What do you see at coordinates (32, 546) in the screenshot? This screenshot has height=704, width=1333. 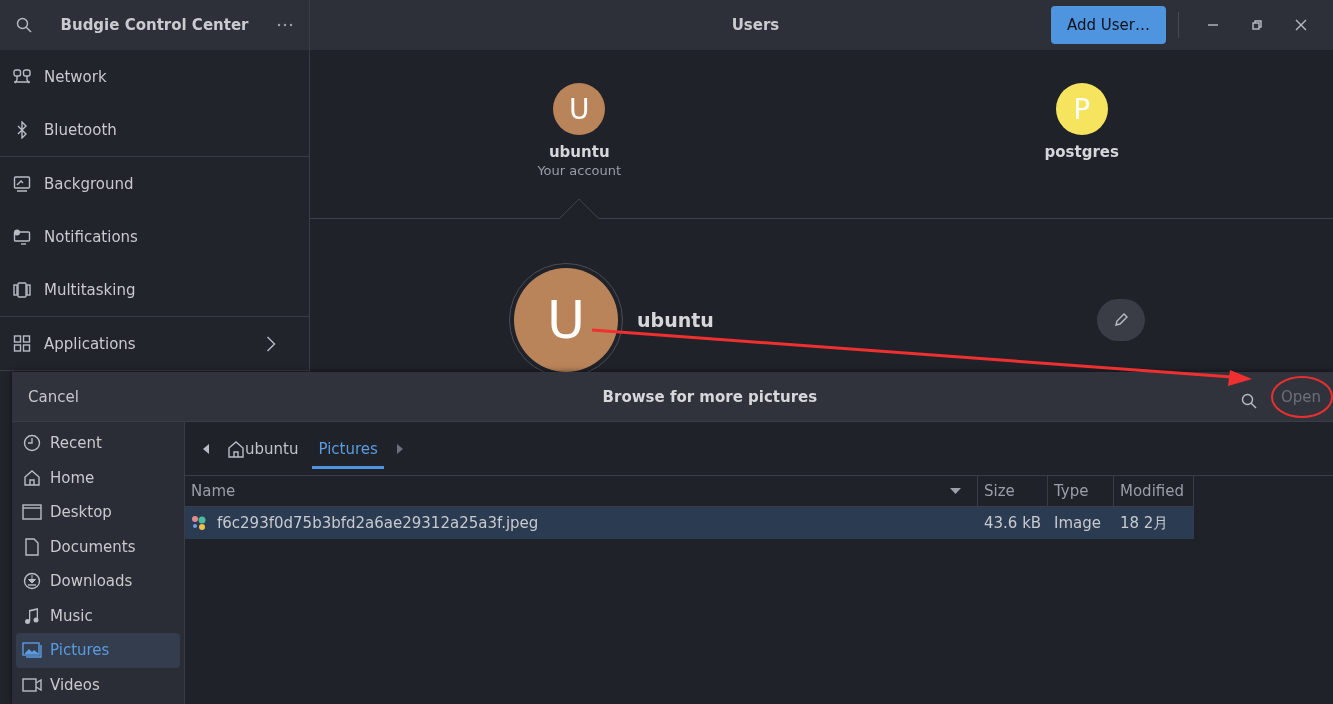 I see `document-icon` at bounding box center [32, 546].